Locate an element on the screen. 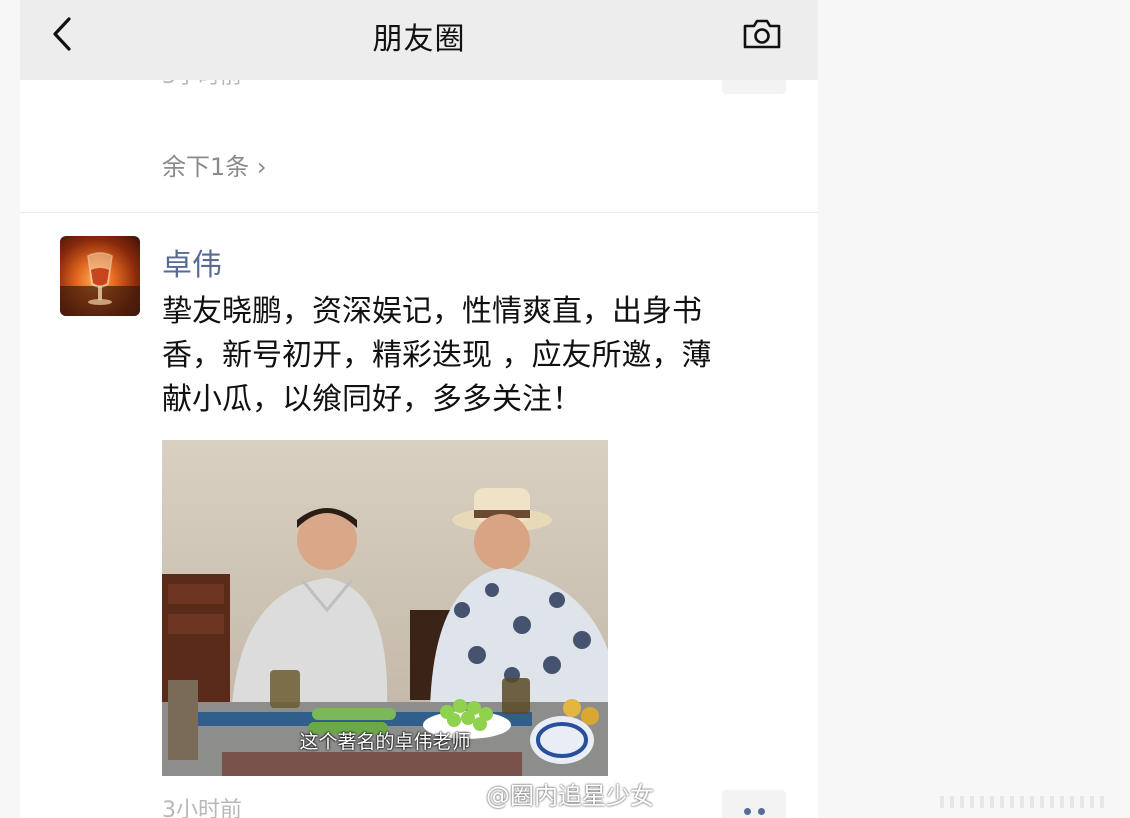 The height and width of the screenshot is (818, 1130). post-text-line: 挚友晓鹏，资深娱记，性情爽直，出身书 is located at coordinates (432, 311).